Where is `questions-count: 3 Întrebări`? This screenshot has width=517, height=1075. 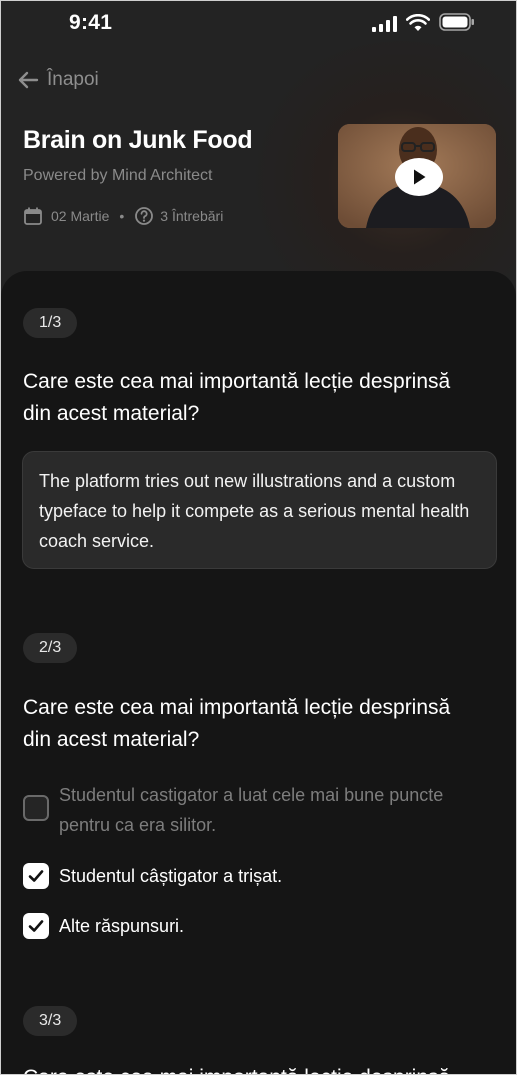
questions-count: 3 Întrebări is located at coordinates (192, 216).